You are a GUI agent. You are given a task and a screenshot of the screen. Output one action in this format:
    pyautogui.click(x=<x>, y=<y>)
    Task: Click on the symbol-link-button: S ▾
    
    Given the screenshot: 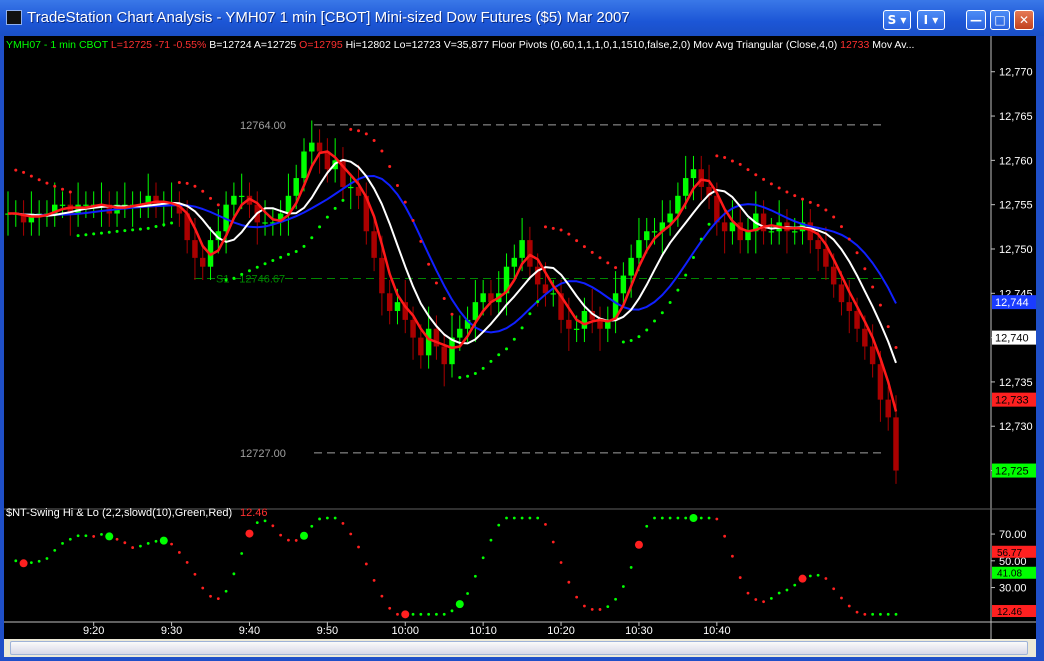 What is the action you would take?
    pyautogui.click(x=897, y=20)
    